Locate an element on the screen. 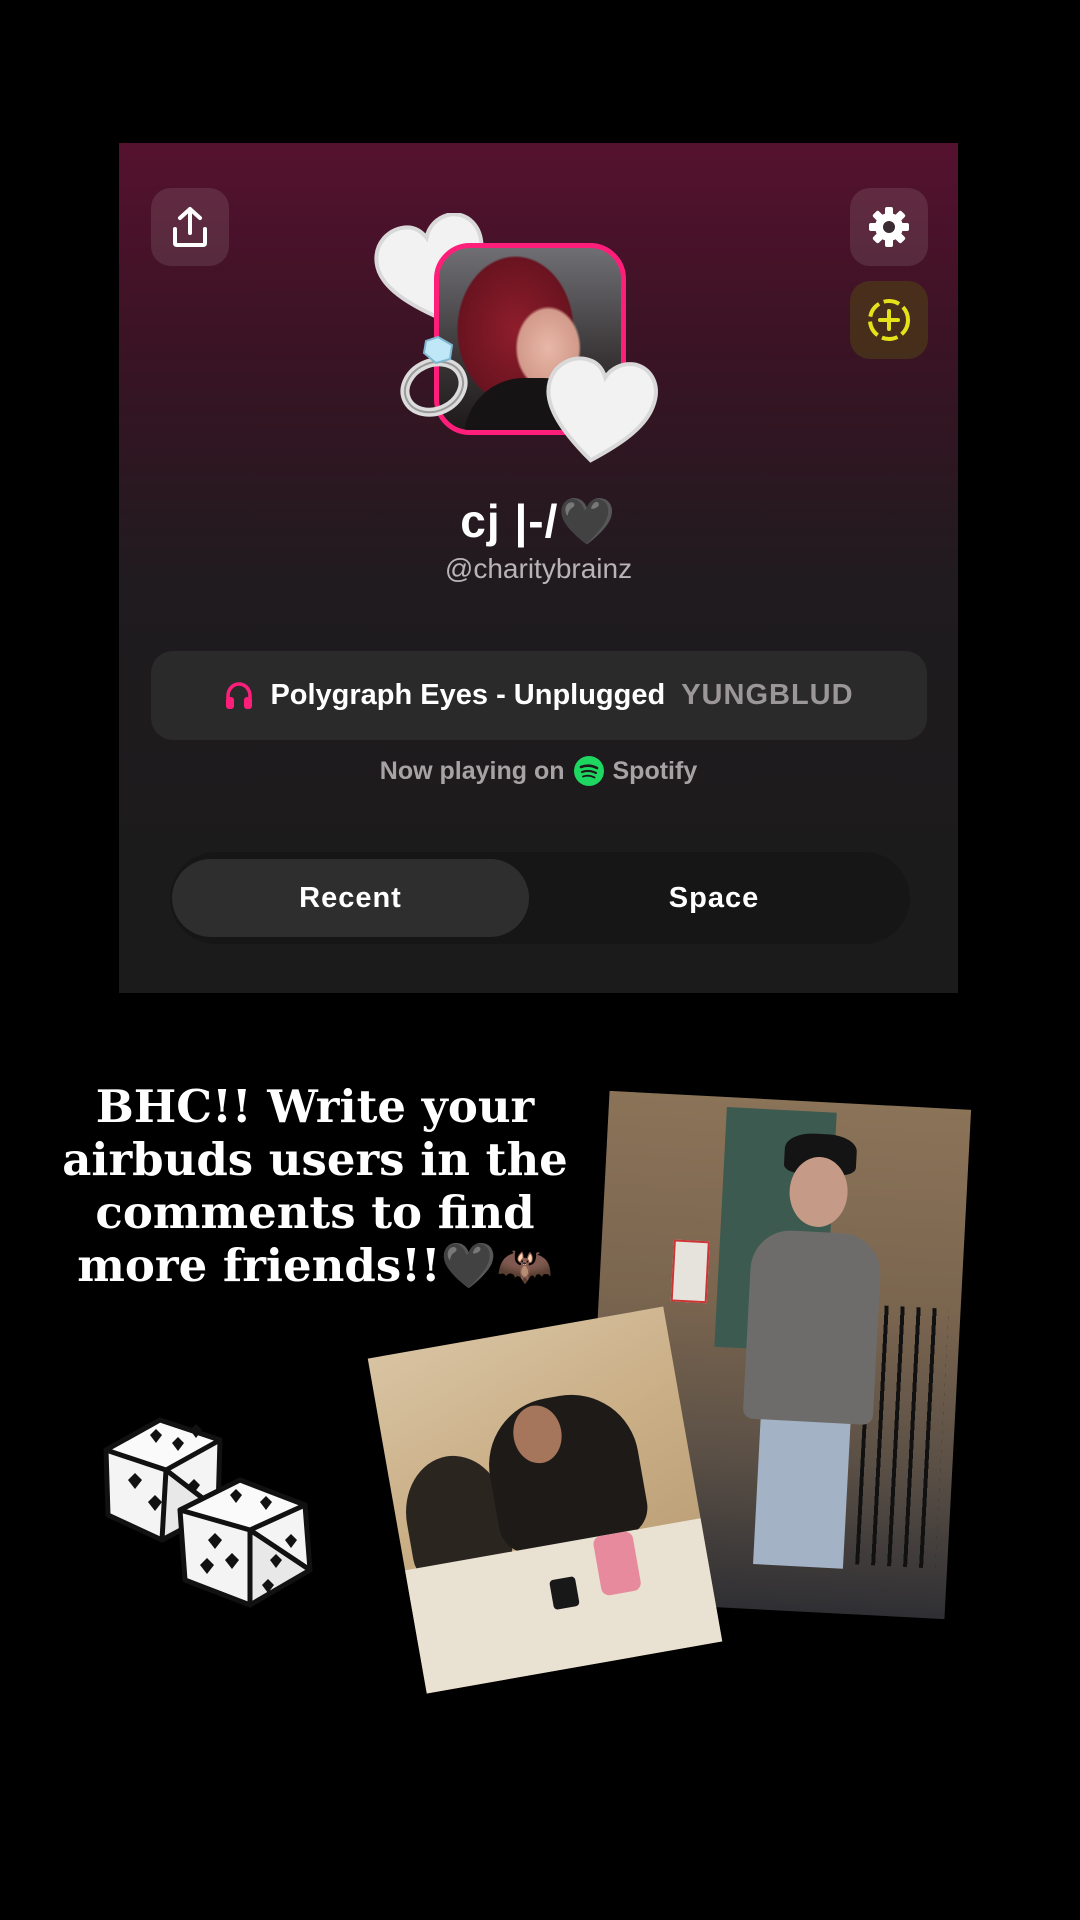  now-playing-status: Now playing on Spotify is located at coordinates (538, 771).